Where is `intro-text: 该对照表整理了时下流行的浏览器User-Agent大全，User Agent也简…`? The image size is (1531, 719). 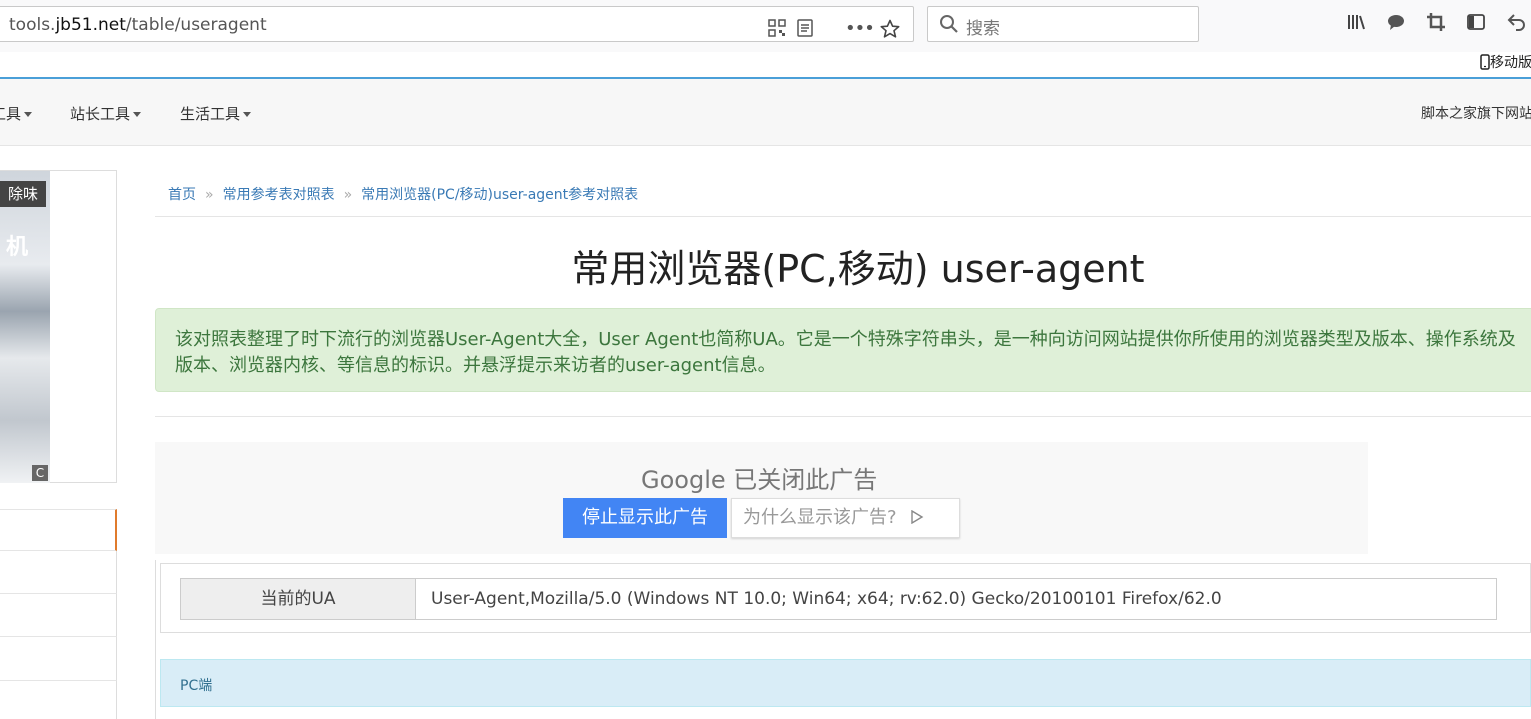 intro-text: 该对照表整理了时下流行的浏览器User-Agent大全，User Agent也简… is located at coordinates (845, 352).